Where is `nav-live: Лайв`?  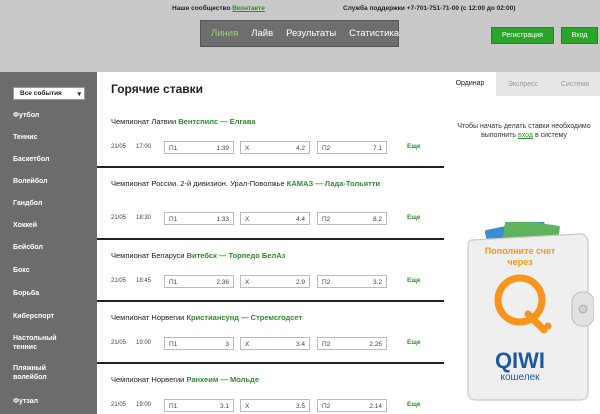
nav-live: Лайв is located at coordinates (262, 33).